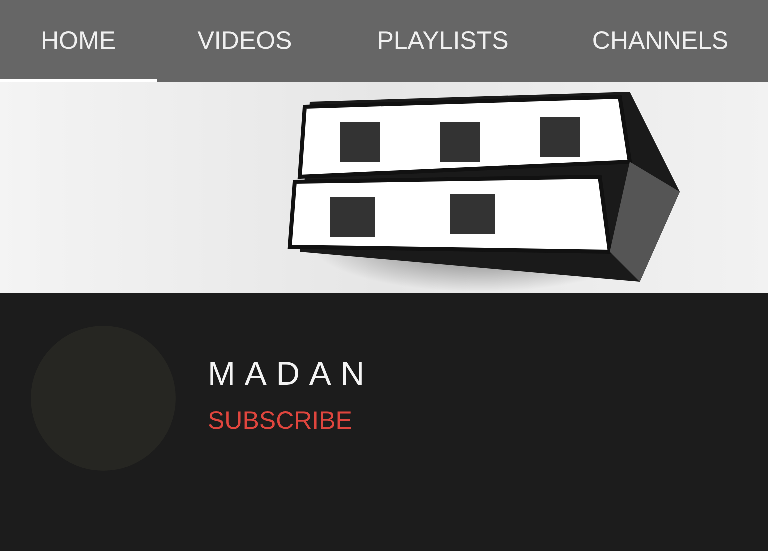  I want to click on tab: VIDEOS, so click(245, 41).